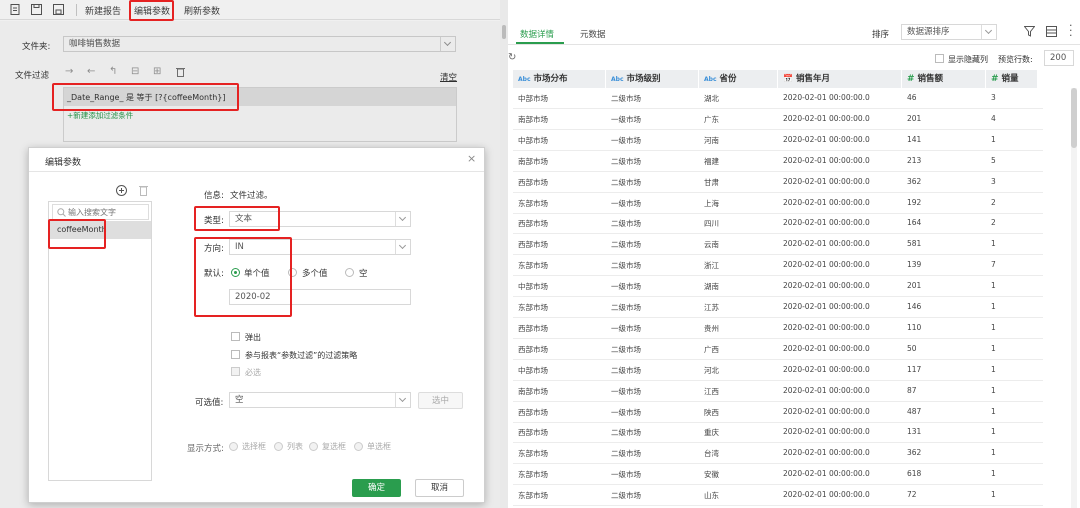 Image resolution: width=1080 pixels, height=508 pixels. I want to click on column-header: # 销量, so click(1012, 79).